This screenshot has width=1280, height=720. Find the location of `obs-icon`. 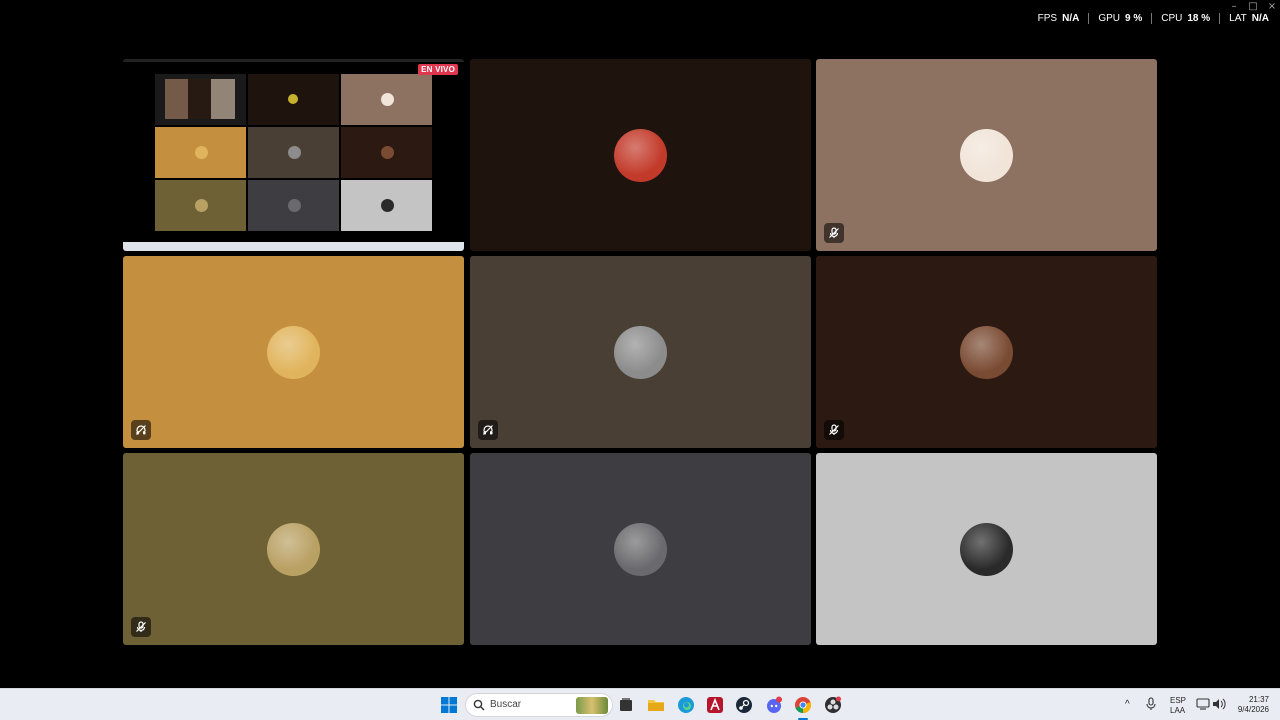

obs-icon is located at coordinates (833, 705).